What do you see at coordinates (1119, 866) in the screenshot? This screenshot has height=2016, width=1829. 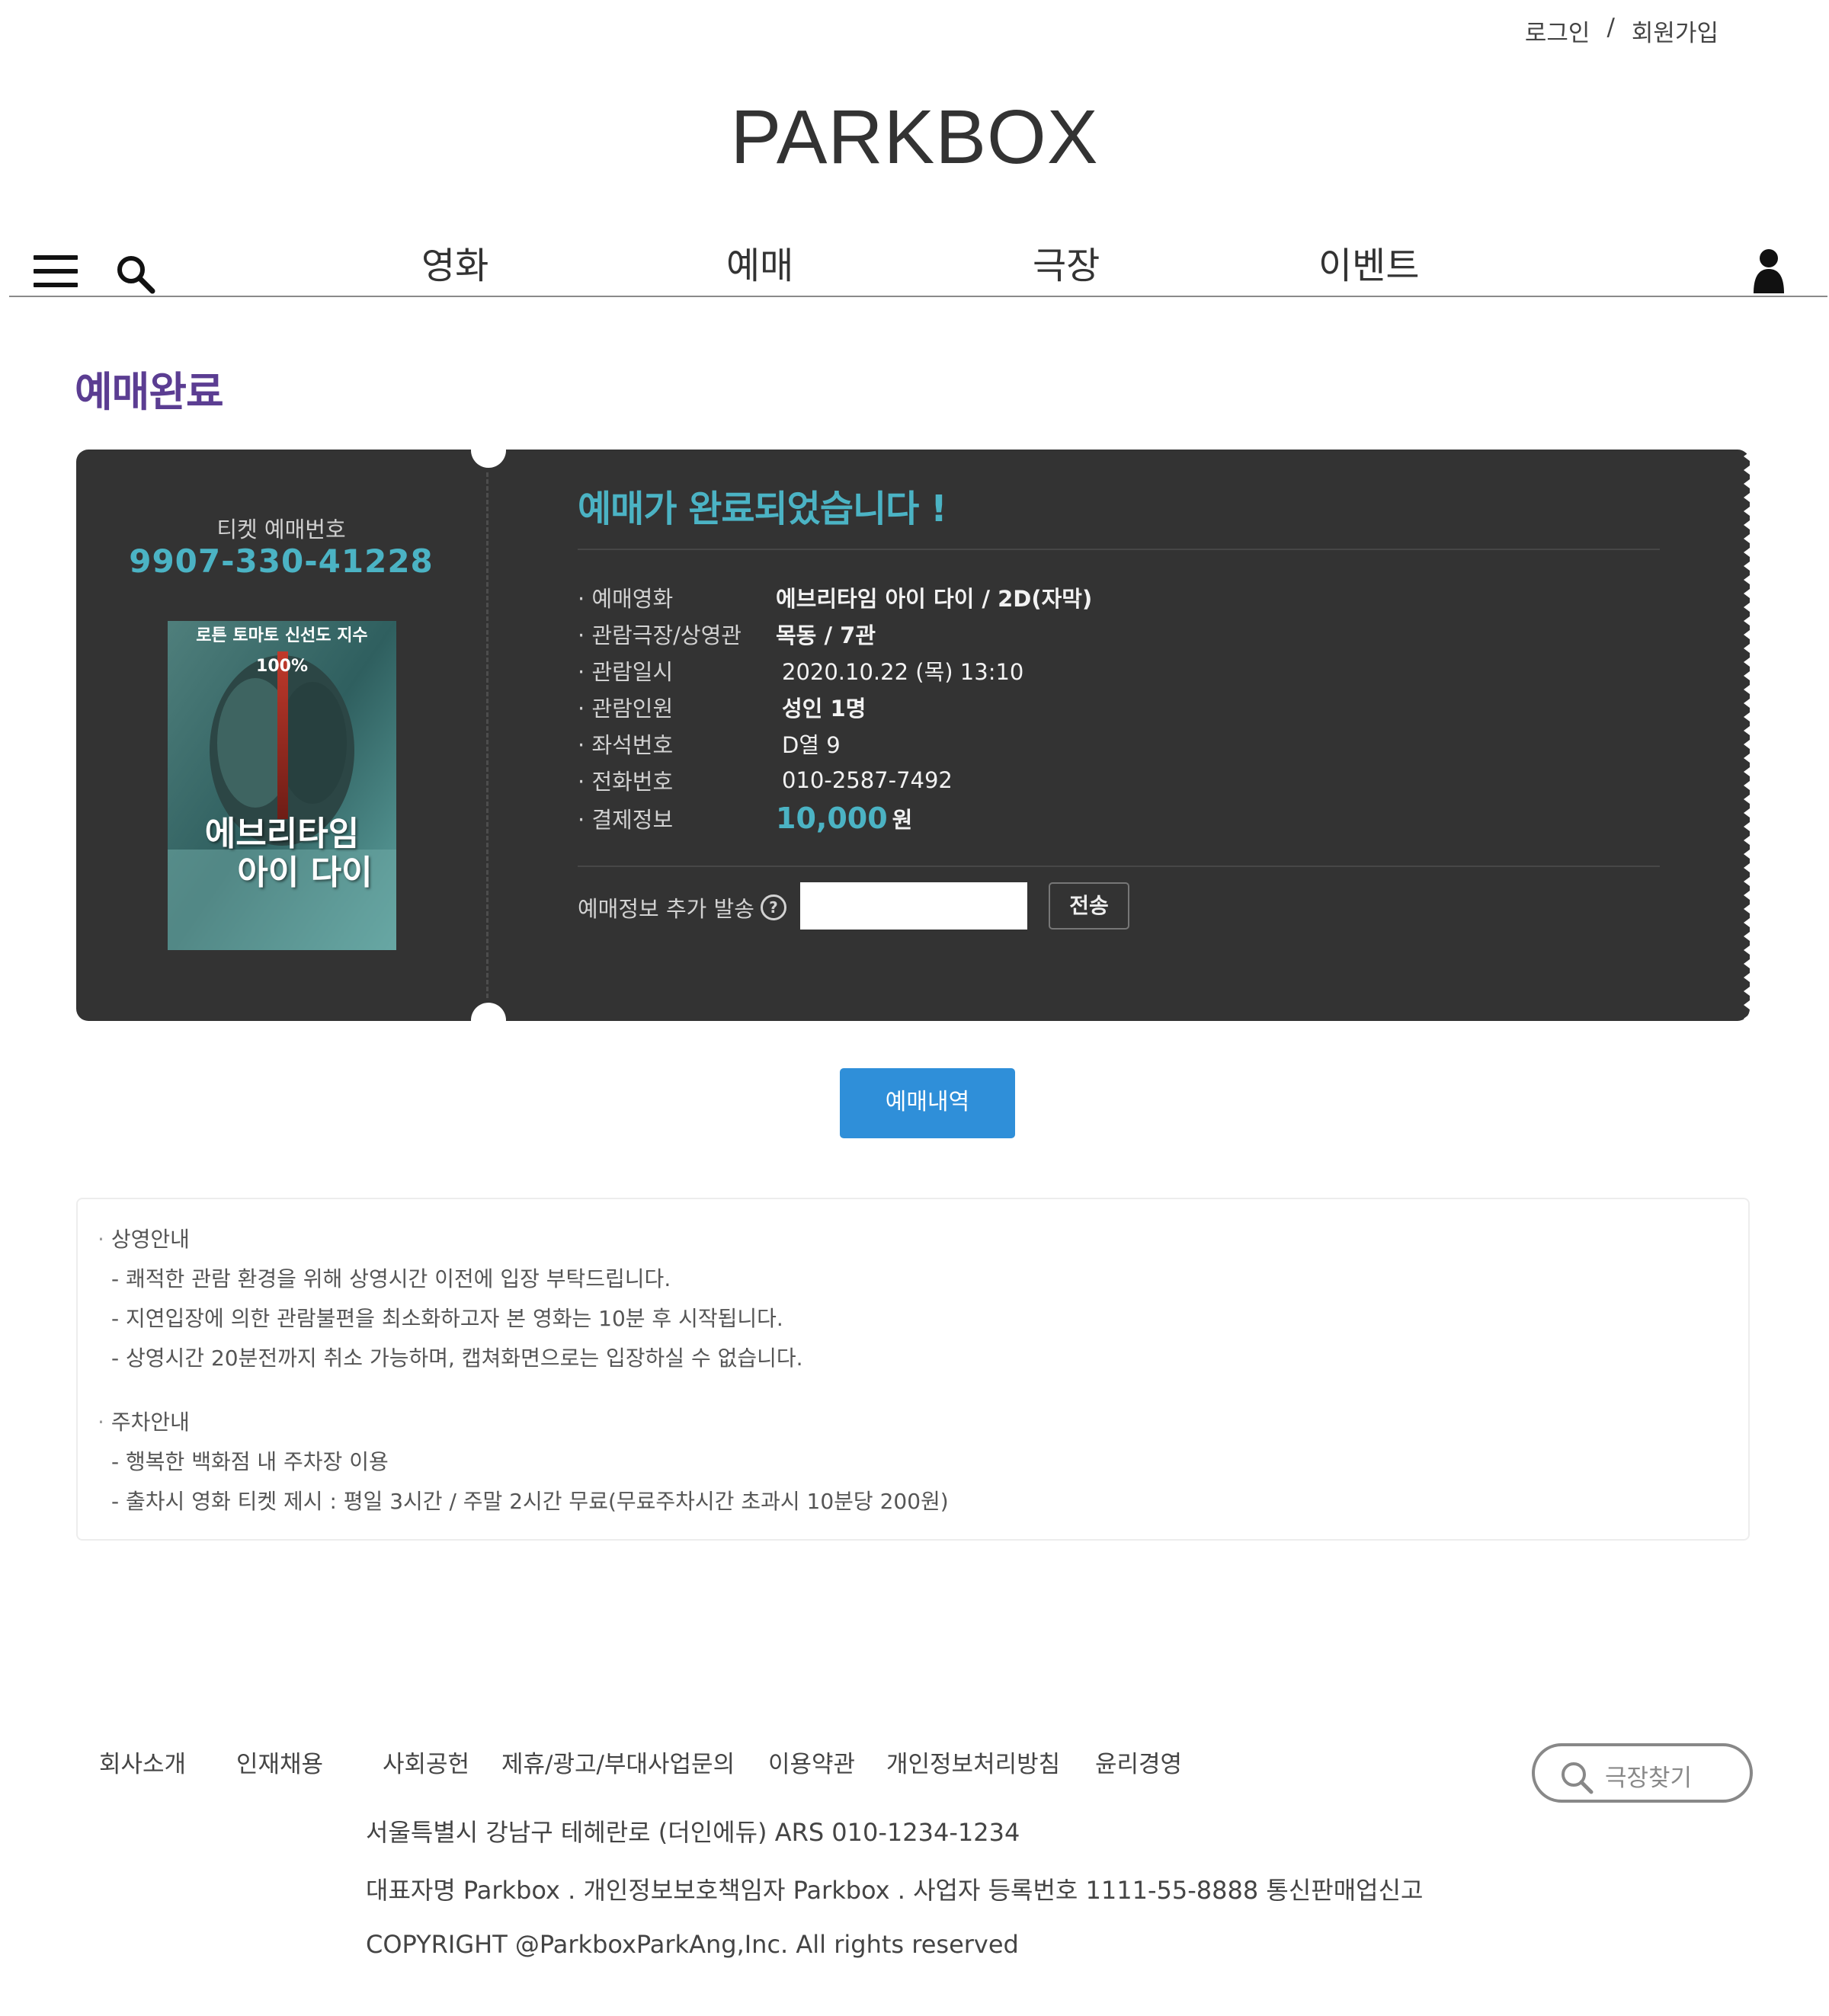 I see `ticket-divider-bottom` at bounding box center [1119, 866].